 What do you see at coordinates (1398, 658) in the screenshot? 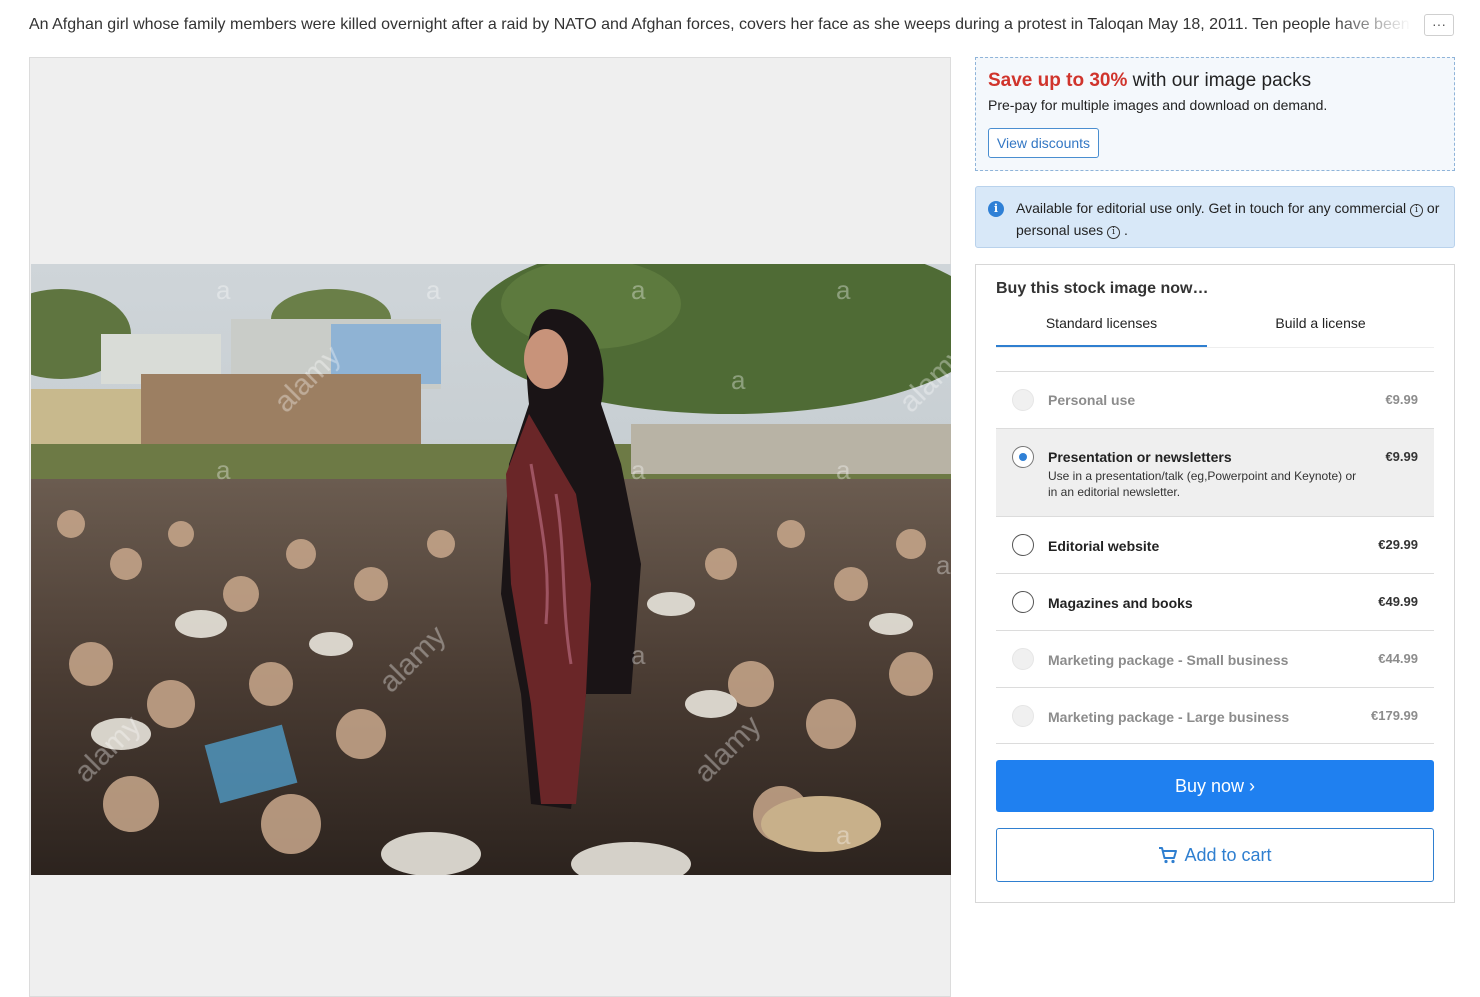
I see `license-price: €44.99` at bounding box center [1398, 658].